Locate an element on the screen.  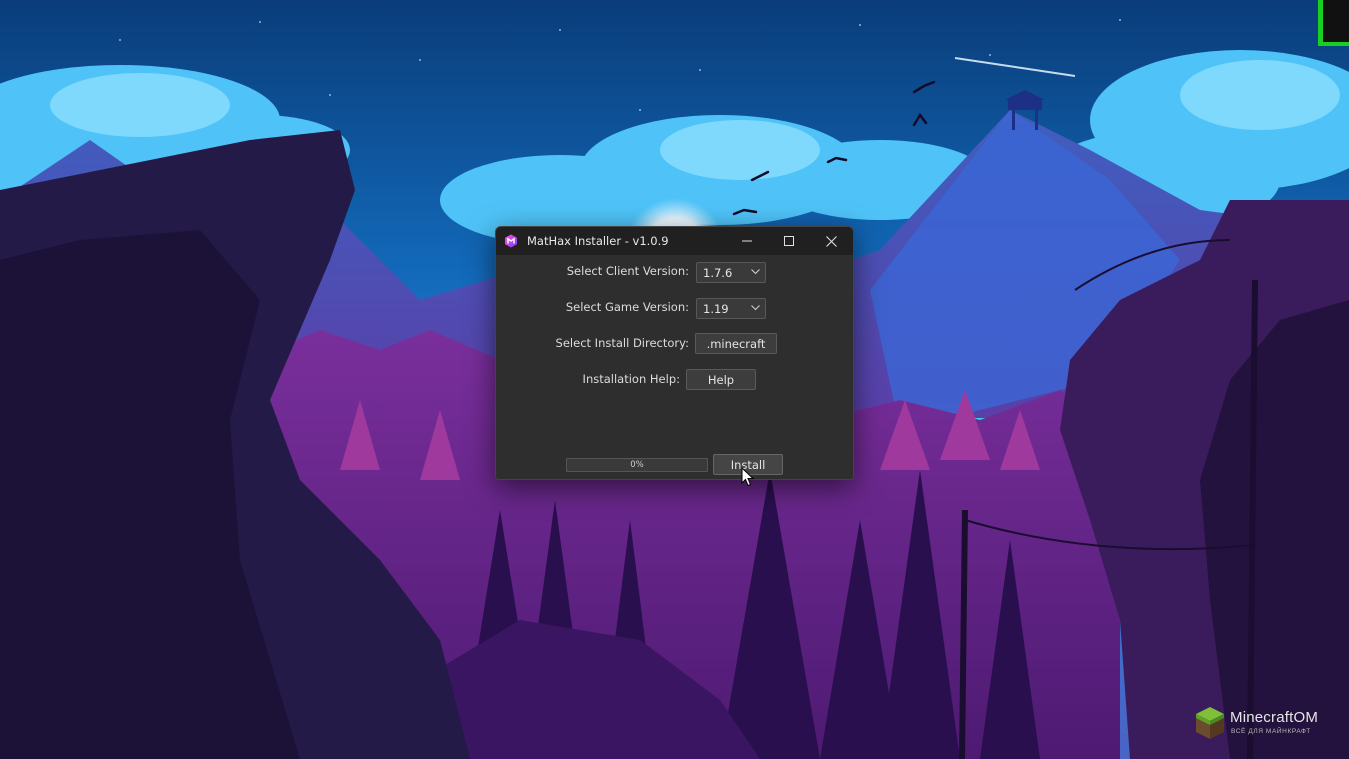
close-icon is located at coordinates (831, 241).